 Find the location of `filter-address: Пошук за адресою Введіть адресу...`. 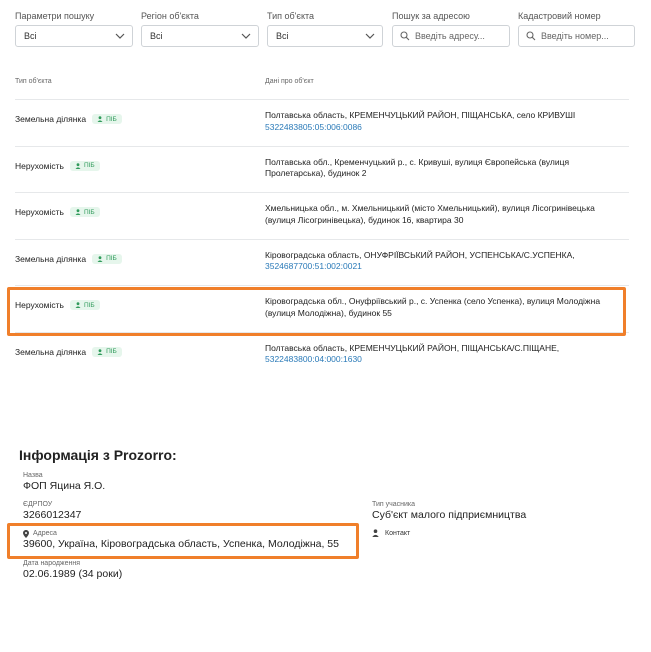

filter-address: Пошук за адресою Введіть адресу... is located at coordinates (451, 28).